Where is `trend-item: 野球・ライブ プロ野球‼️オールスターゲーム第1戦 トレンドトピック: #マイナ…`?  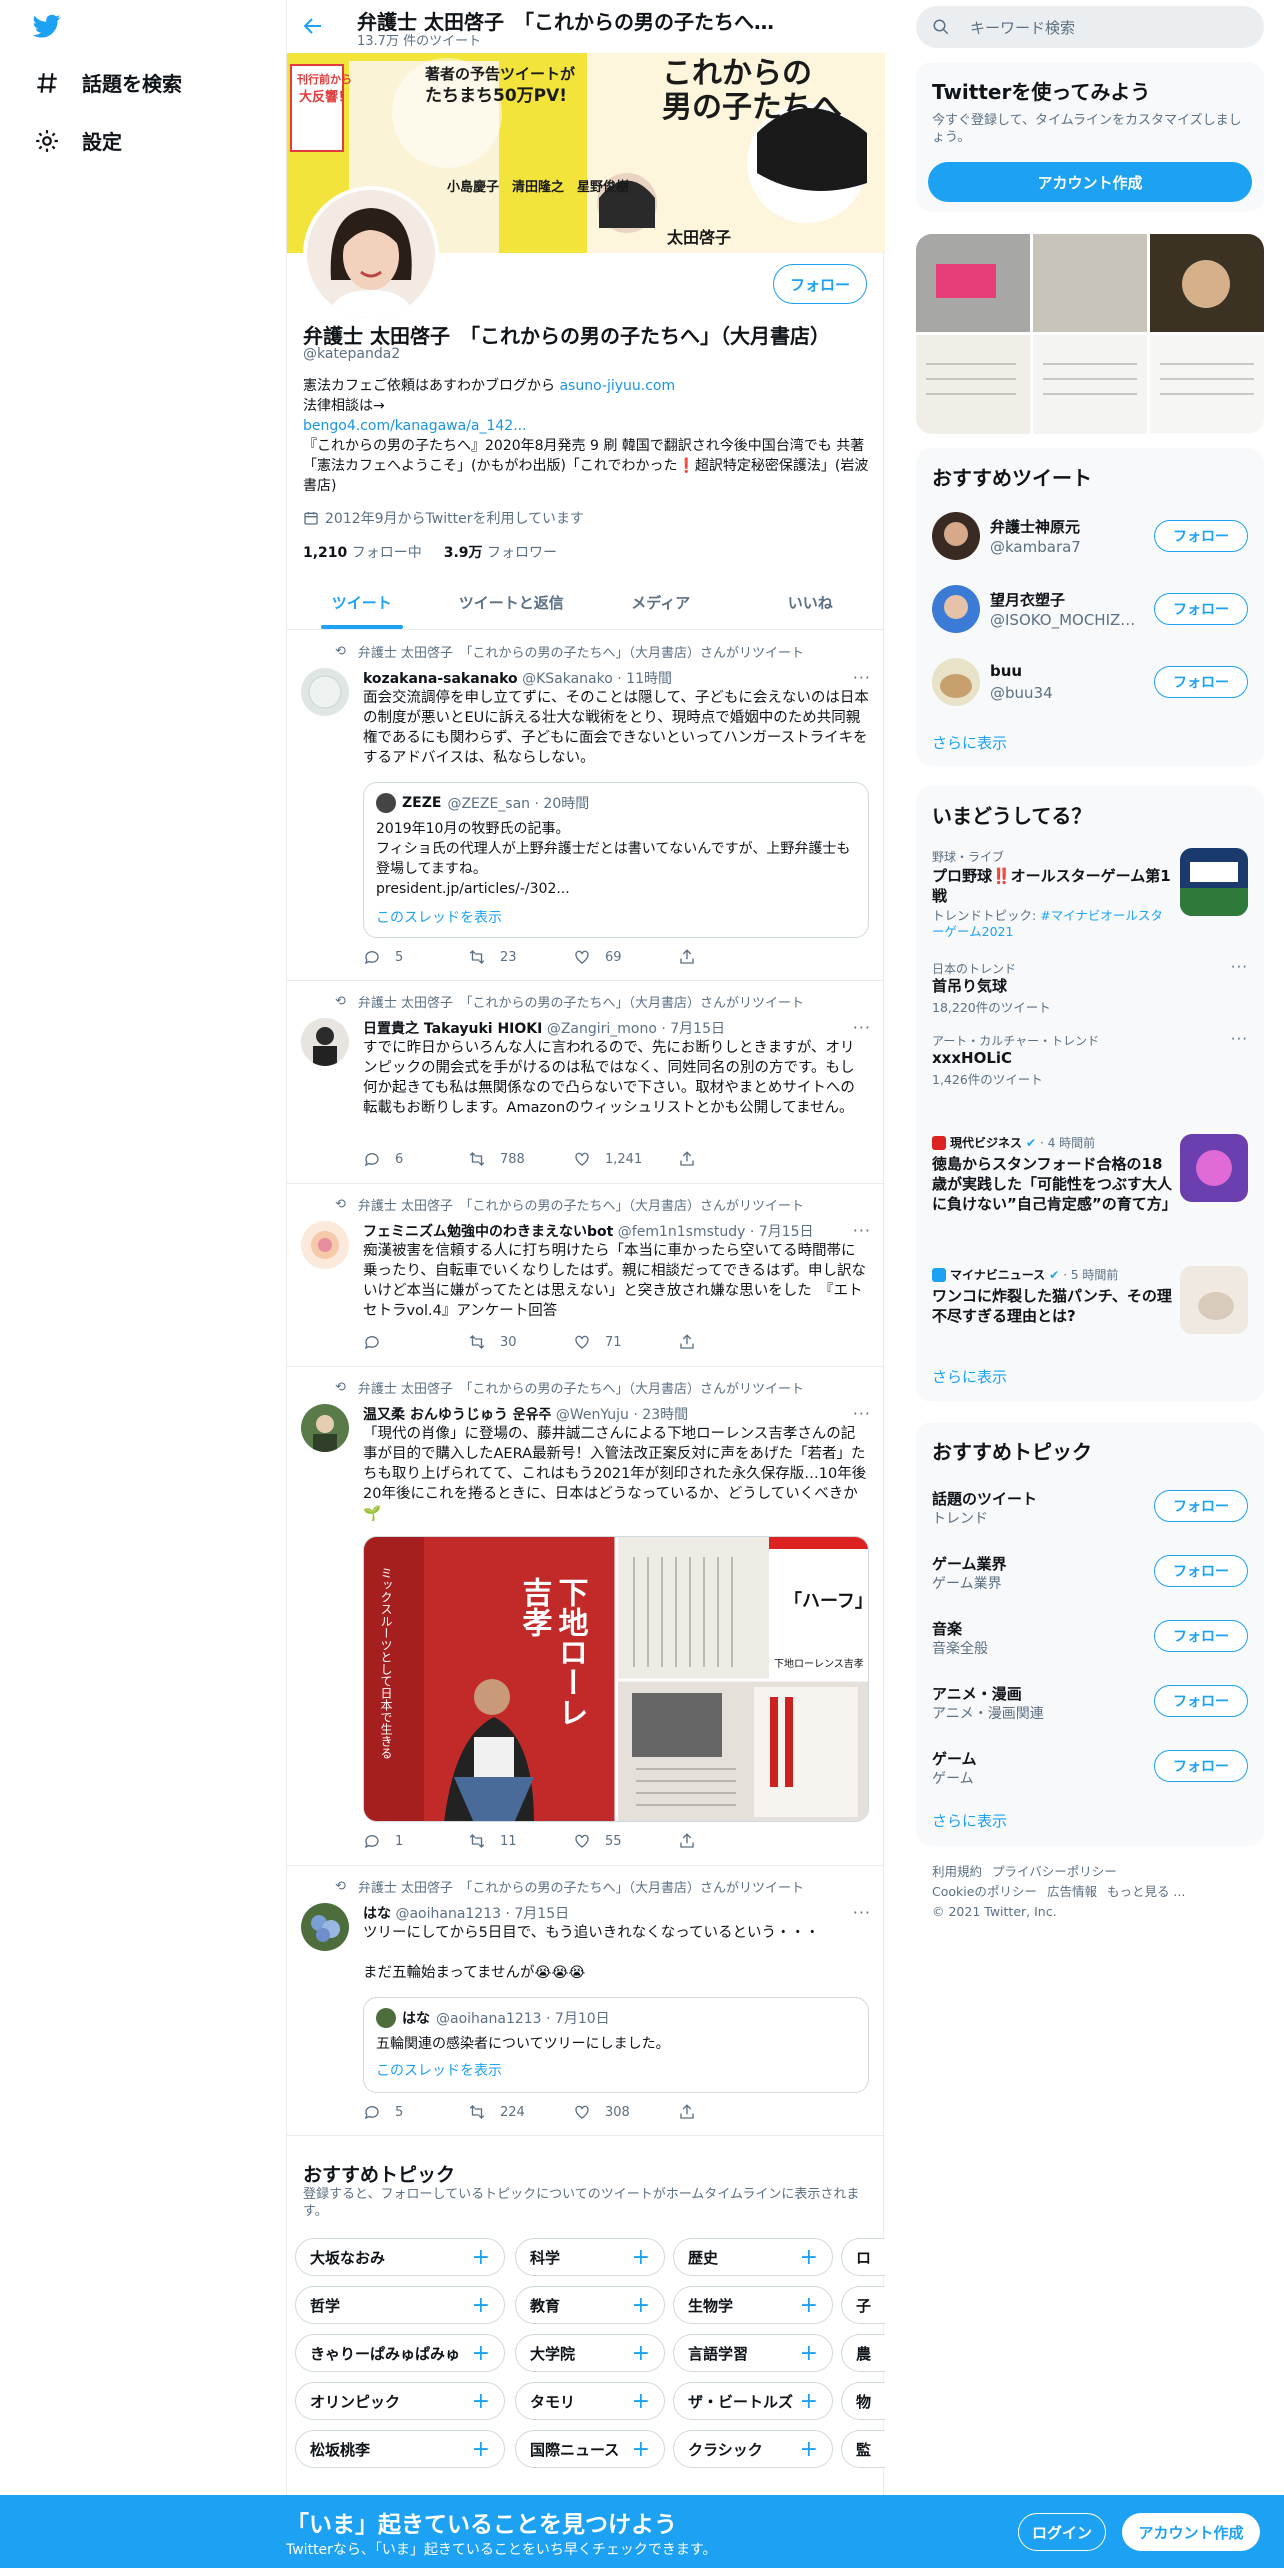 trend-item: 野球・ライブ プロ野球‼️オールスターゲーム第1戦 トレンドトピック: #マイナ… is located at coordinates (1090, 893).